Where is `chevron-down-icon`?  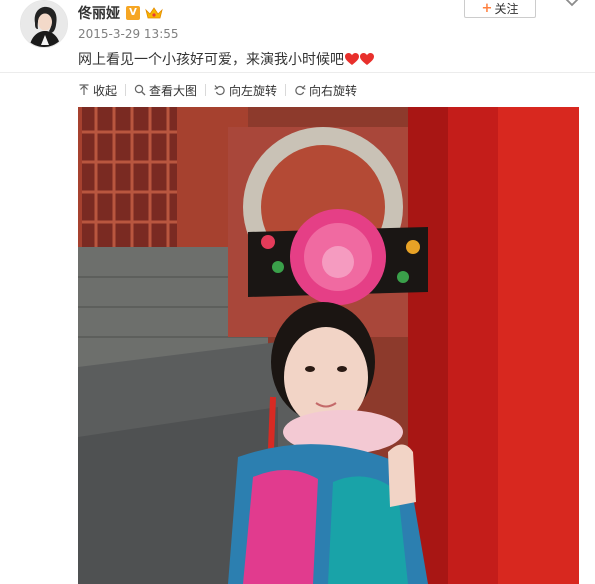
chevron-down-icon is located at coordinates (572, 4).